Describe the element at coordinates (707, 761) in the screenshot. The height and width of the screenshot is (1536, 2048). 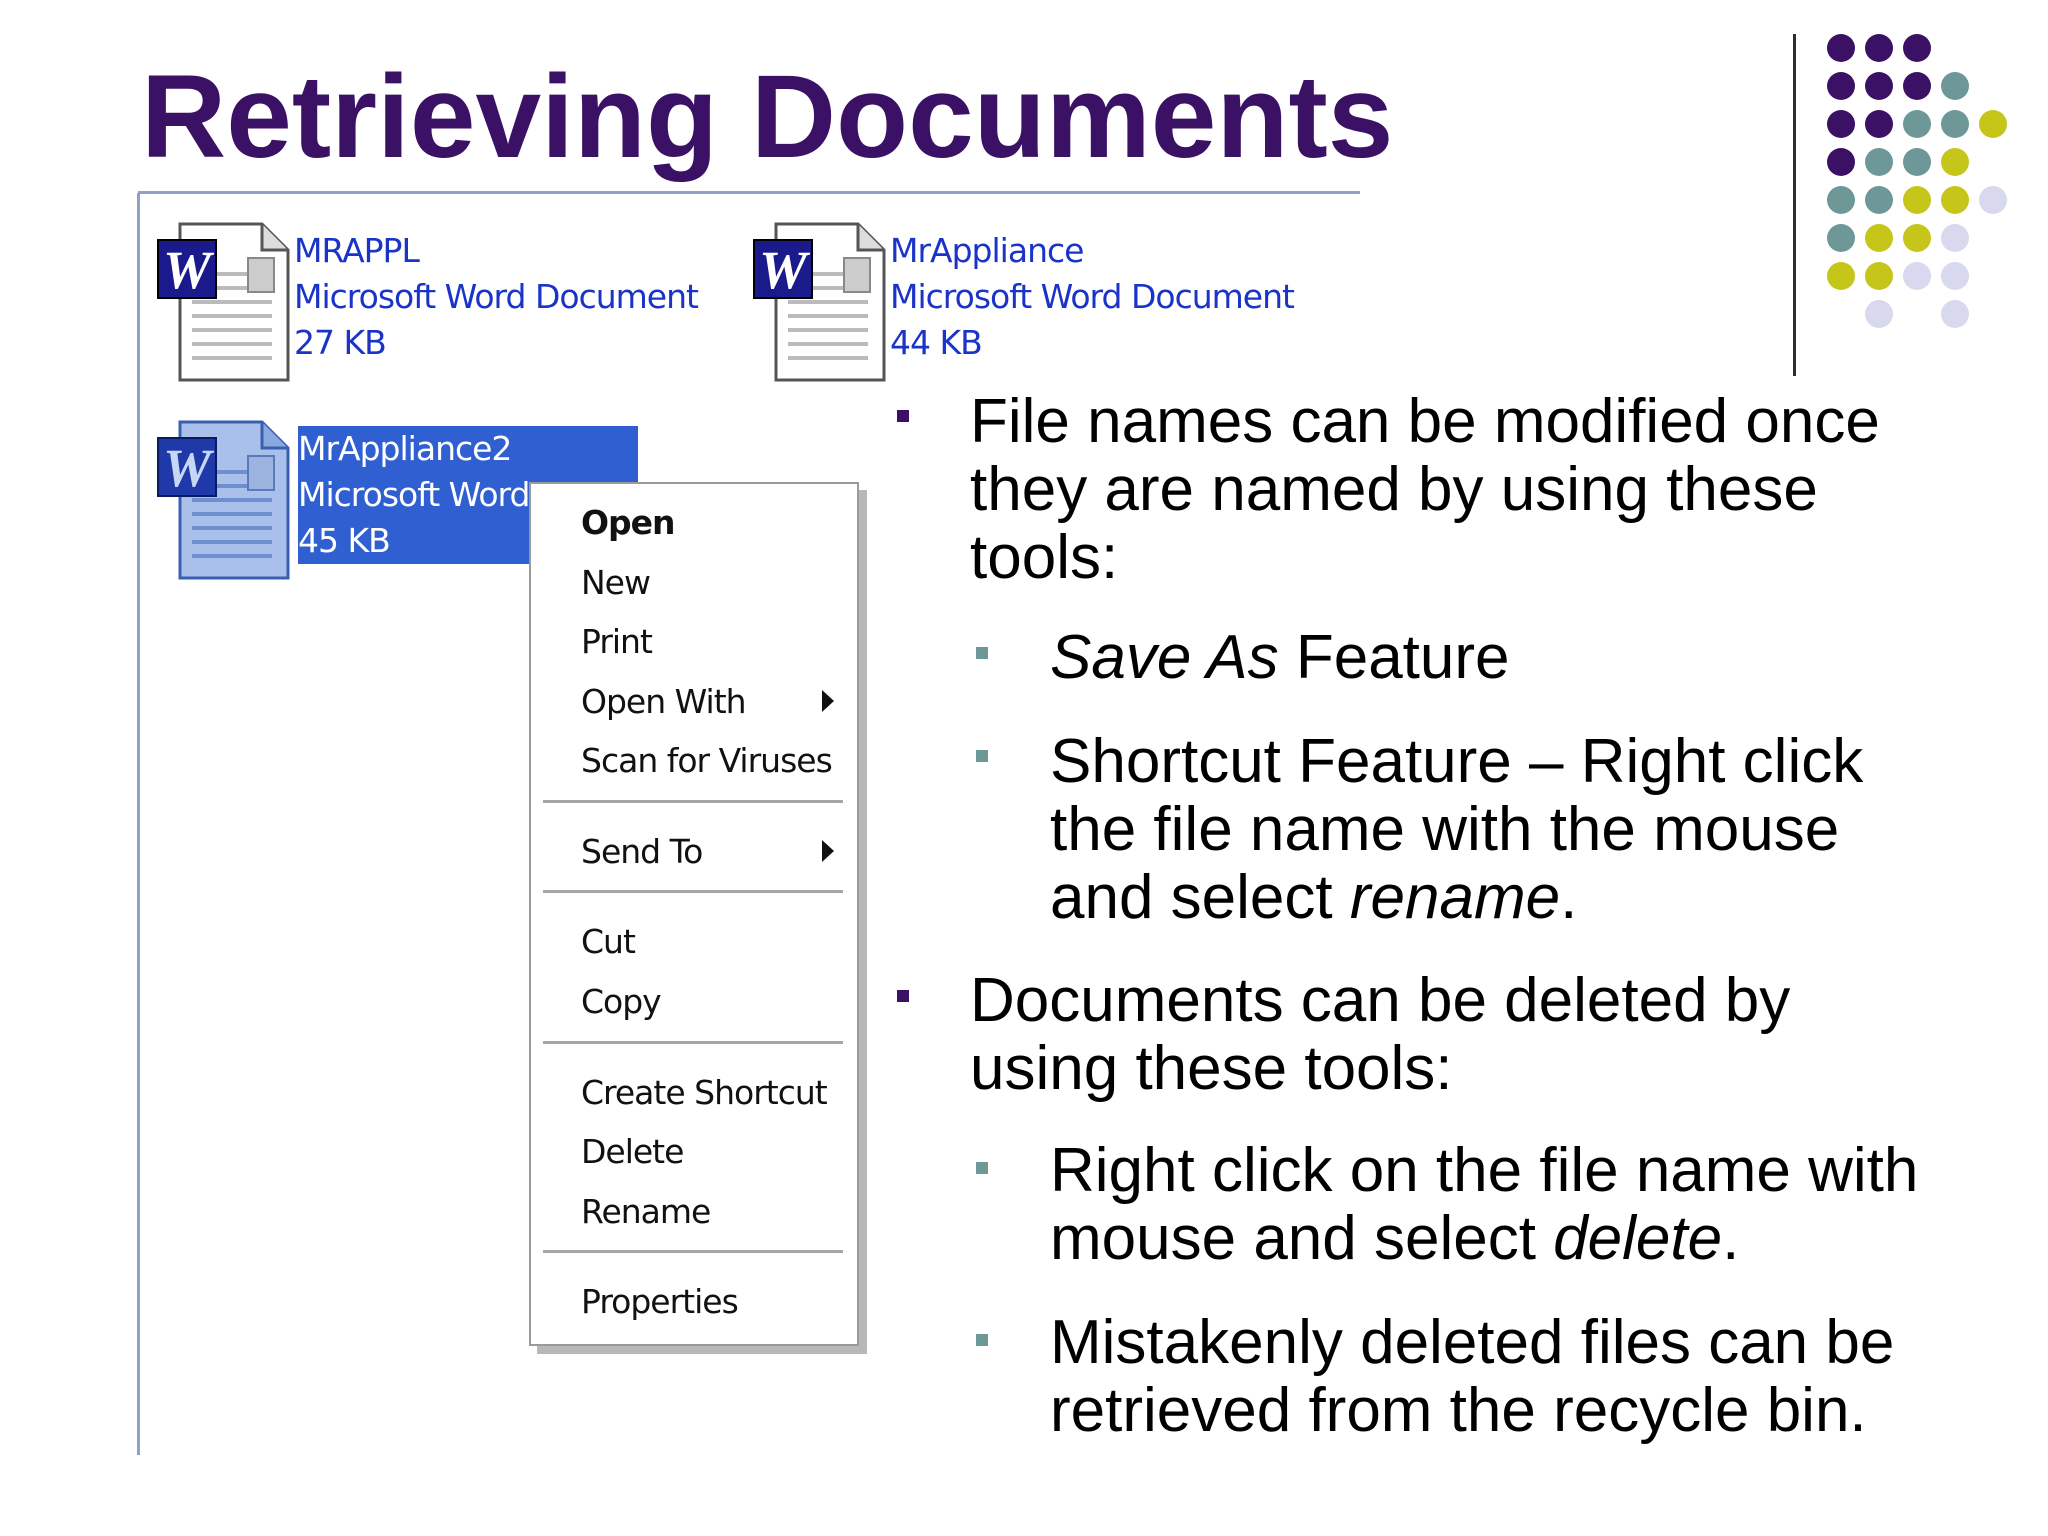
I see `menu-item-scan-for-viruses: Scan for Viruses` at that location.